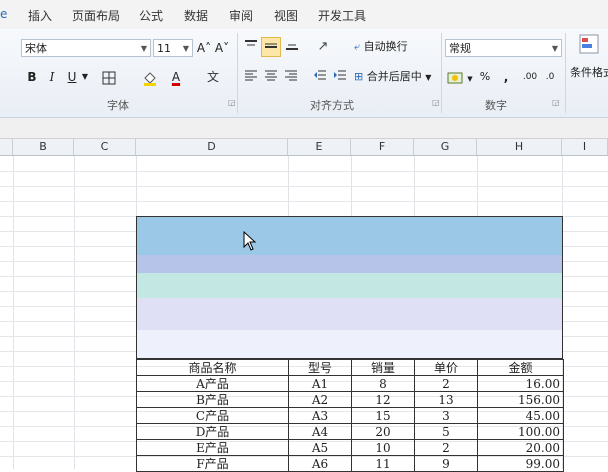  I want to click on cell-amount: 100.00, so click(520, 431).